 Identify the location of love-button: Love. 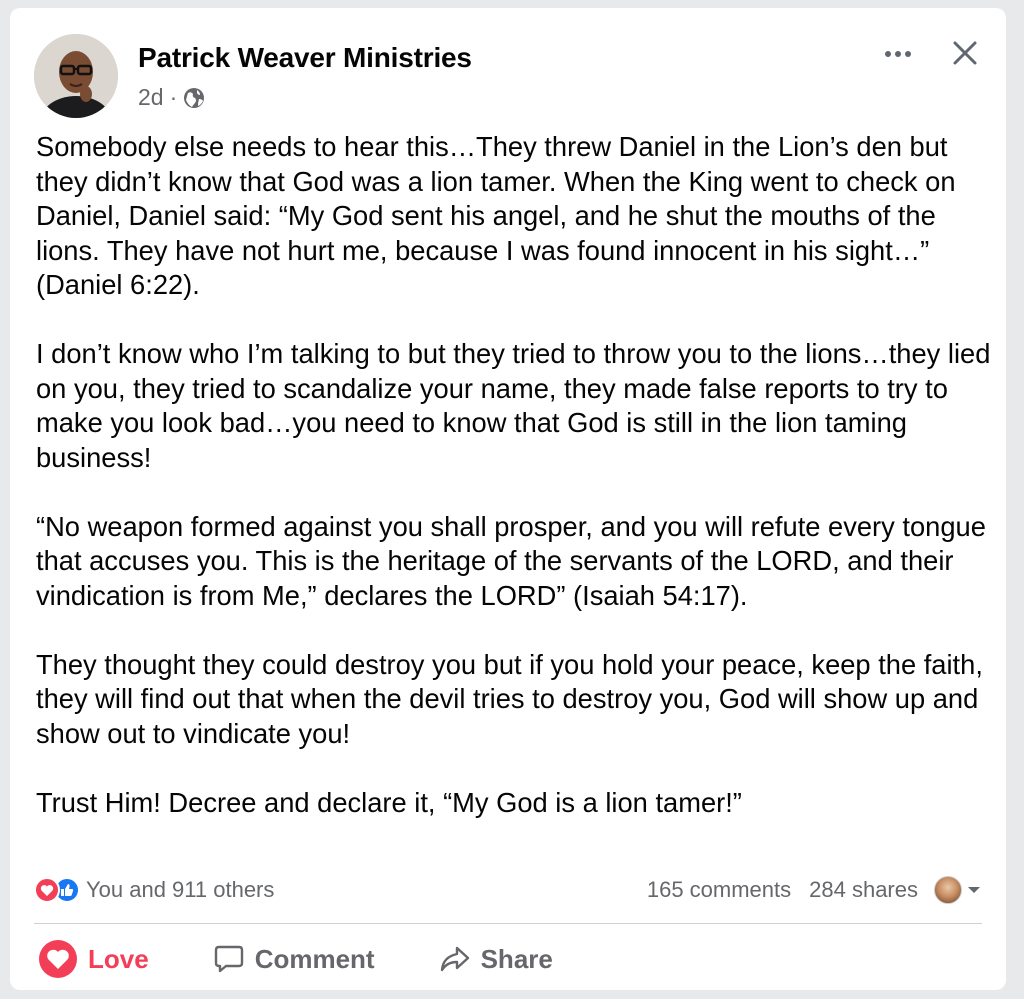
(93, 959).